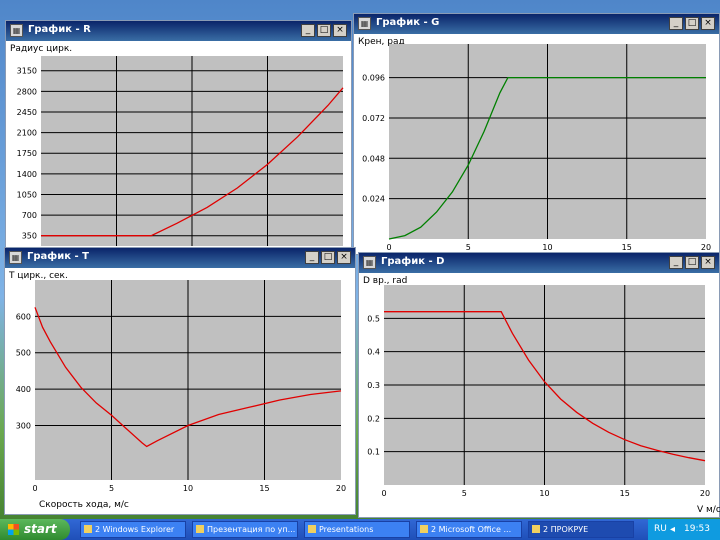  I want to click on y-tick-label: 0.072, so click(373, 118).